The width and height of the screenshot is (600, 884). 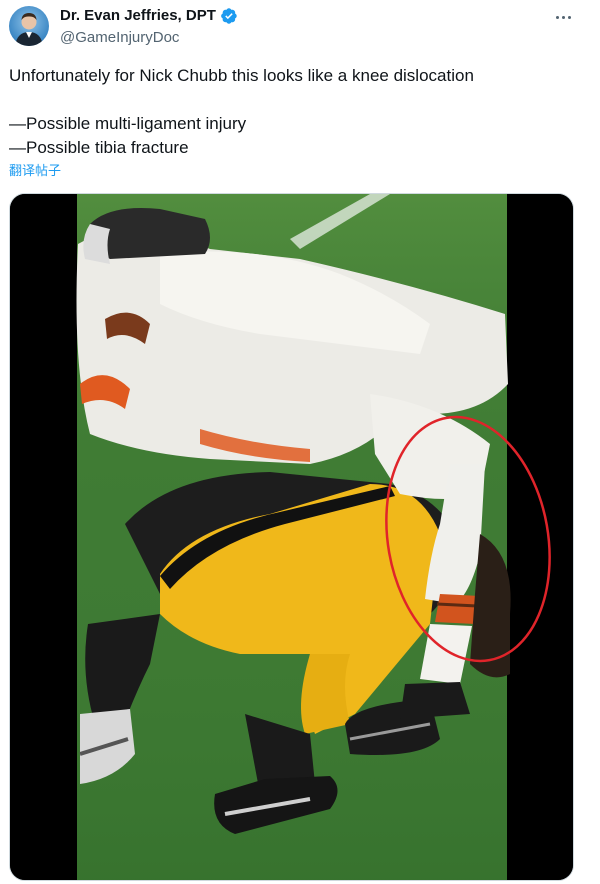 I want to click on author-handle: @GameInjuryDoc, so click(x=149, y=38).